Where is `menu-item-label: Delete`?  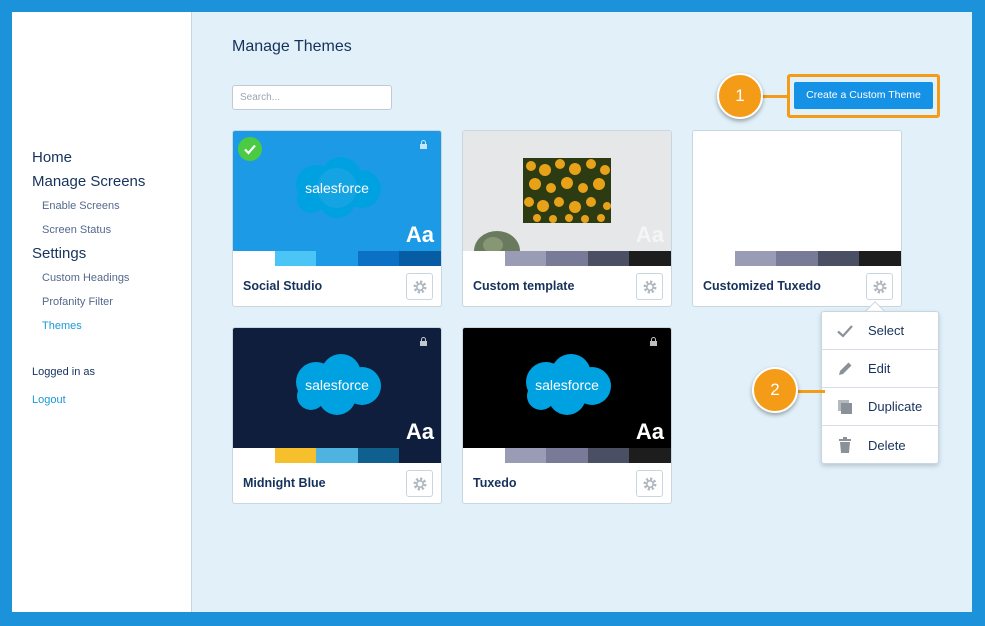
menu-item-label: Delete is located at coordinates (887, 445).